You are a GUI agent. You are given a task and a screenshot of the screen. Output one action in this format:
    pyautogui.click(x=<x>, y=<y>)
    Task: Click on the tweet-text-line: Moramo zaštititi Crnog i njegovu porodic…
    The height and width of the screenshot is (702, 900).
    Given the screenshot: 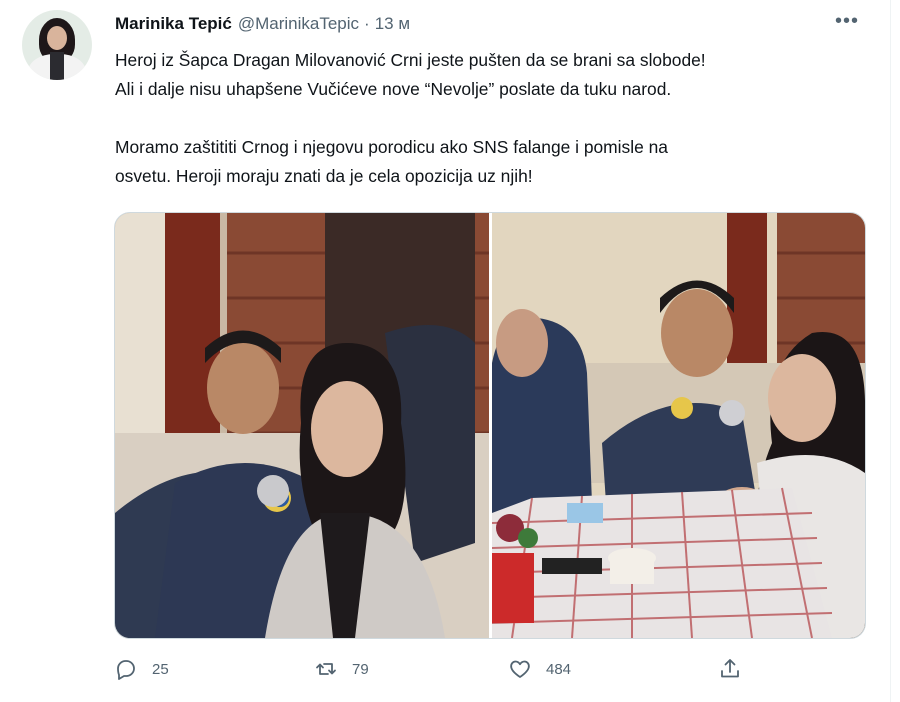 What is the action you would take?
    pyautogui.click(x=391, y=147)
    